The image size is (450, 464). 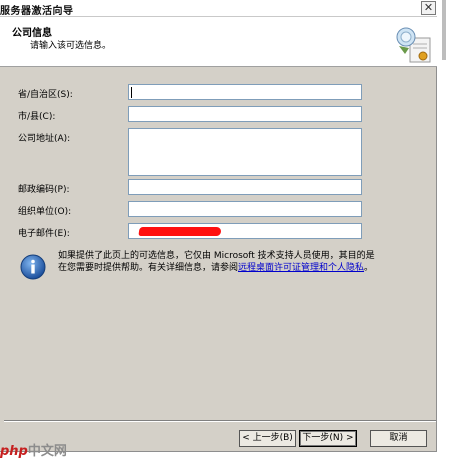 I want to click on title-bar: 服务器激活向导 ✕, so click(x=218, y=8).